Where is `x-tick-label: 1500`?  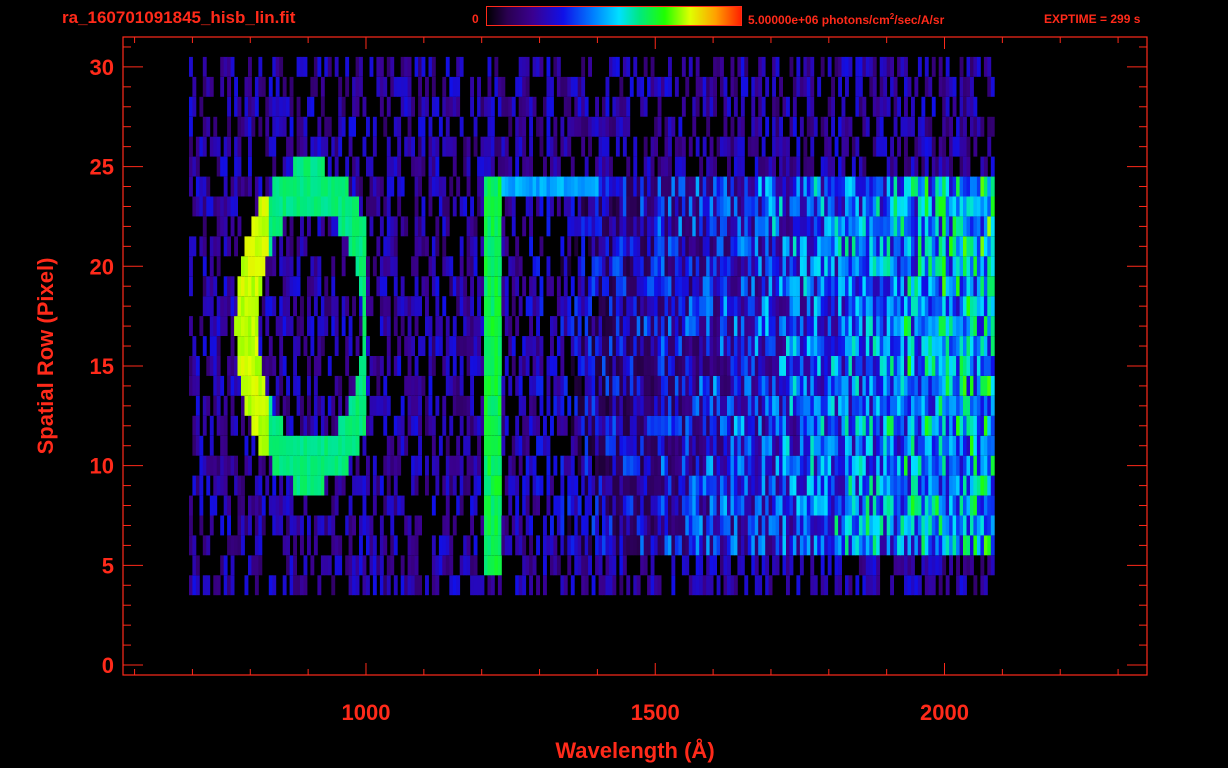
x-tick-label: 1500 is located at coordinates (655, 712).